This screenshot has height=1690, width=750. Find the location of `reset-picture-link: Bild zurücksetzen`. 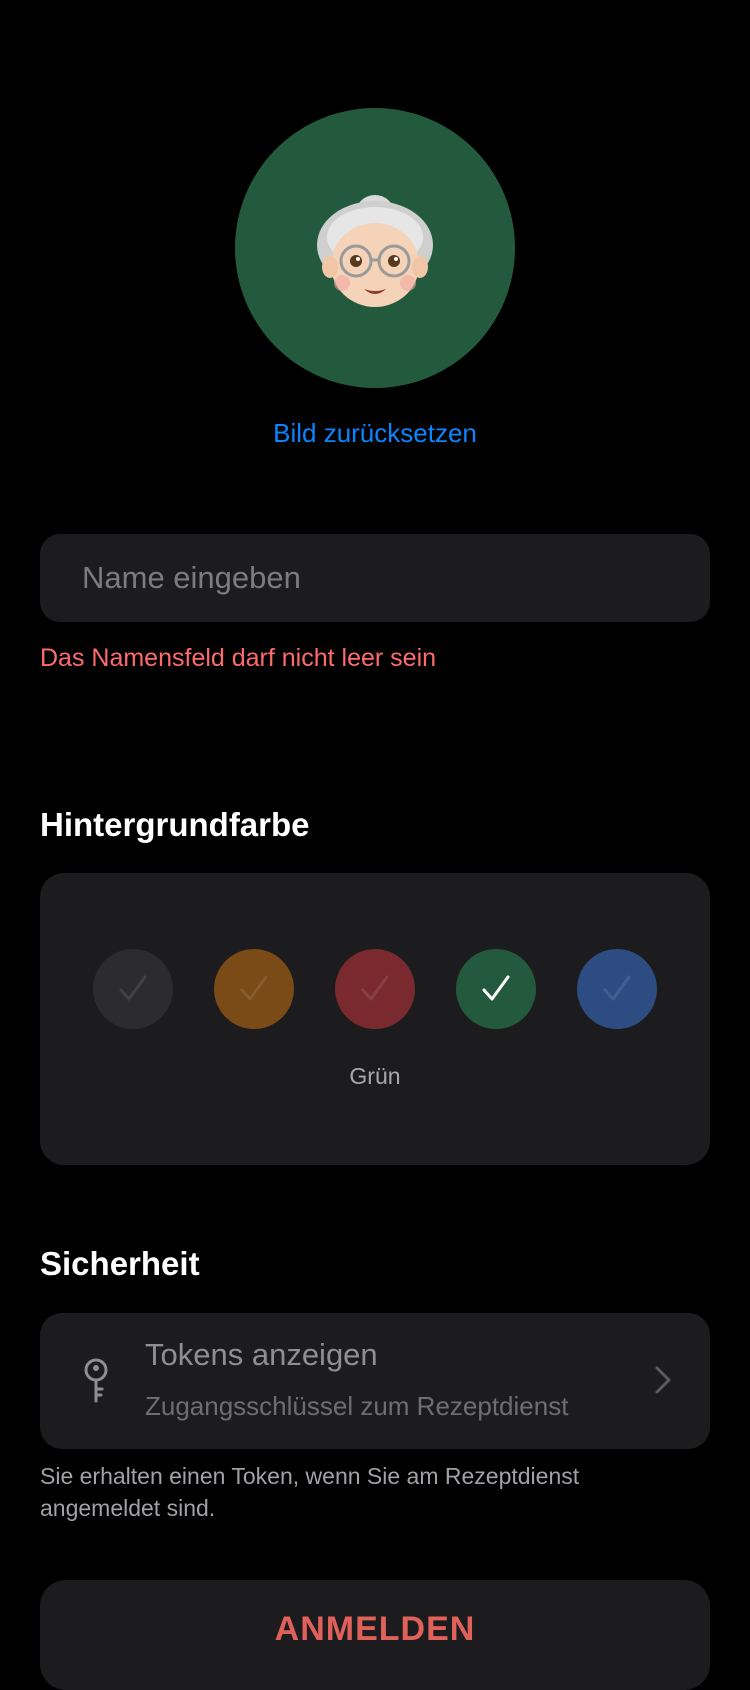

reset-picture-link: Bild zurücksetzen is located at coordinates (375, 433).